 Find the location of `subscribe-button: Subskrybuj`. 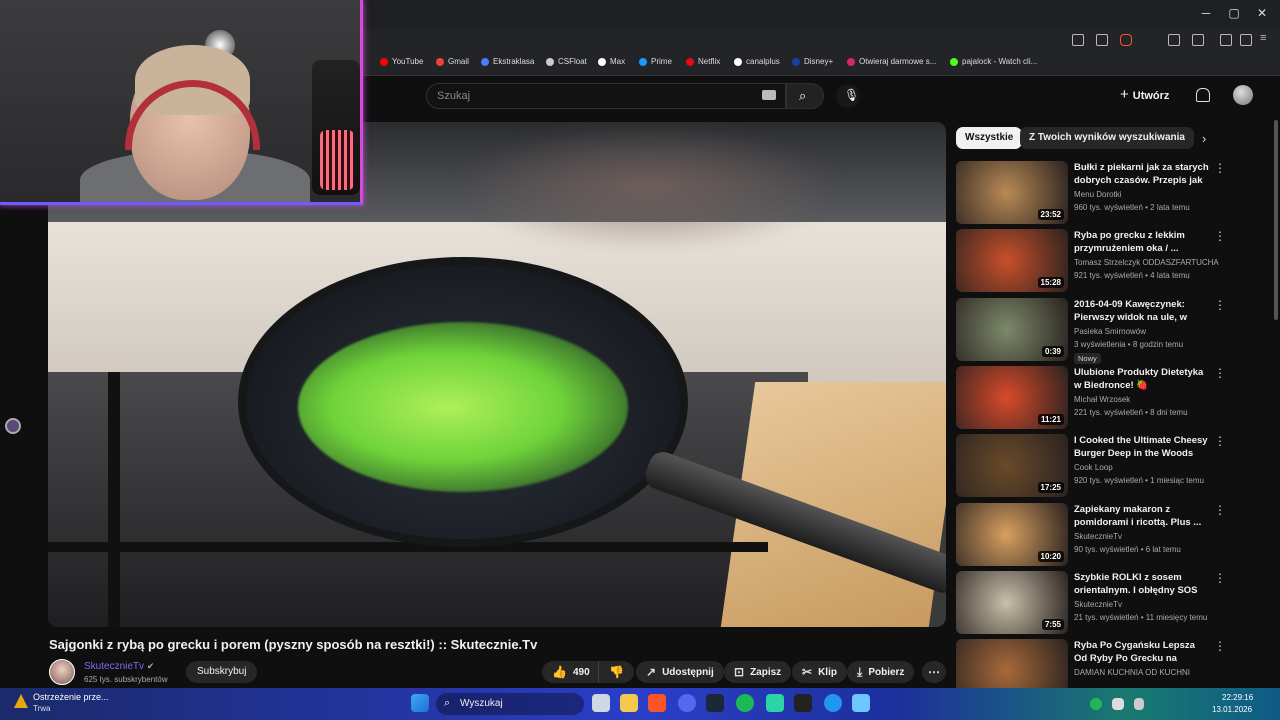

subscribe-button: Subskrybuj is located at coordinates (222, 672).